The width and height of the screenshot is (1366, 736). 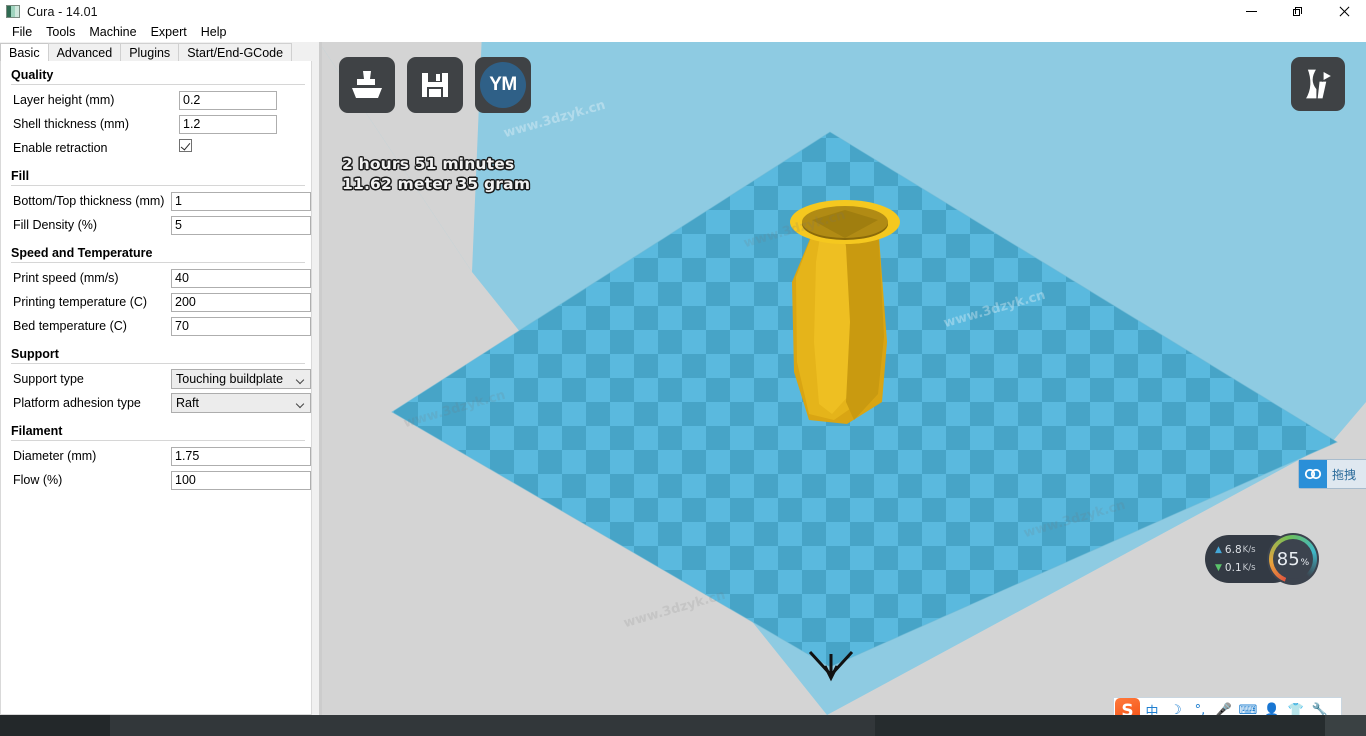 I want to click on setting-label-bed-temperature-c: Bed temperature (C), so click(x=70, y=326).